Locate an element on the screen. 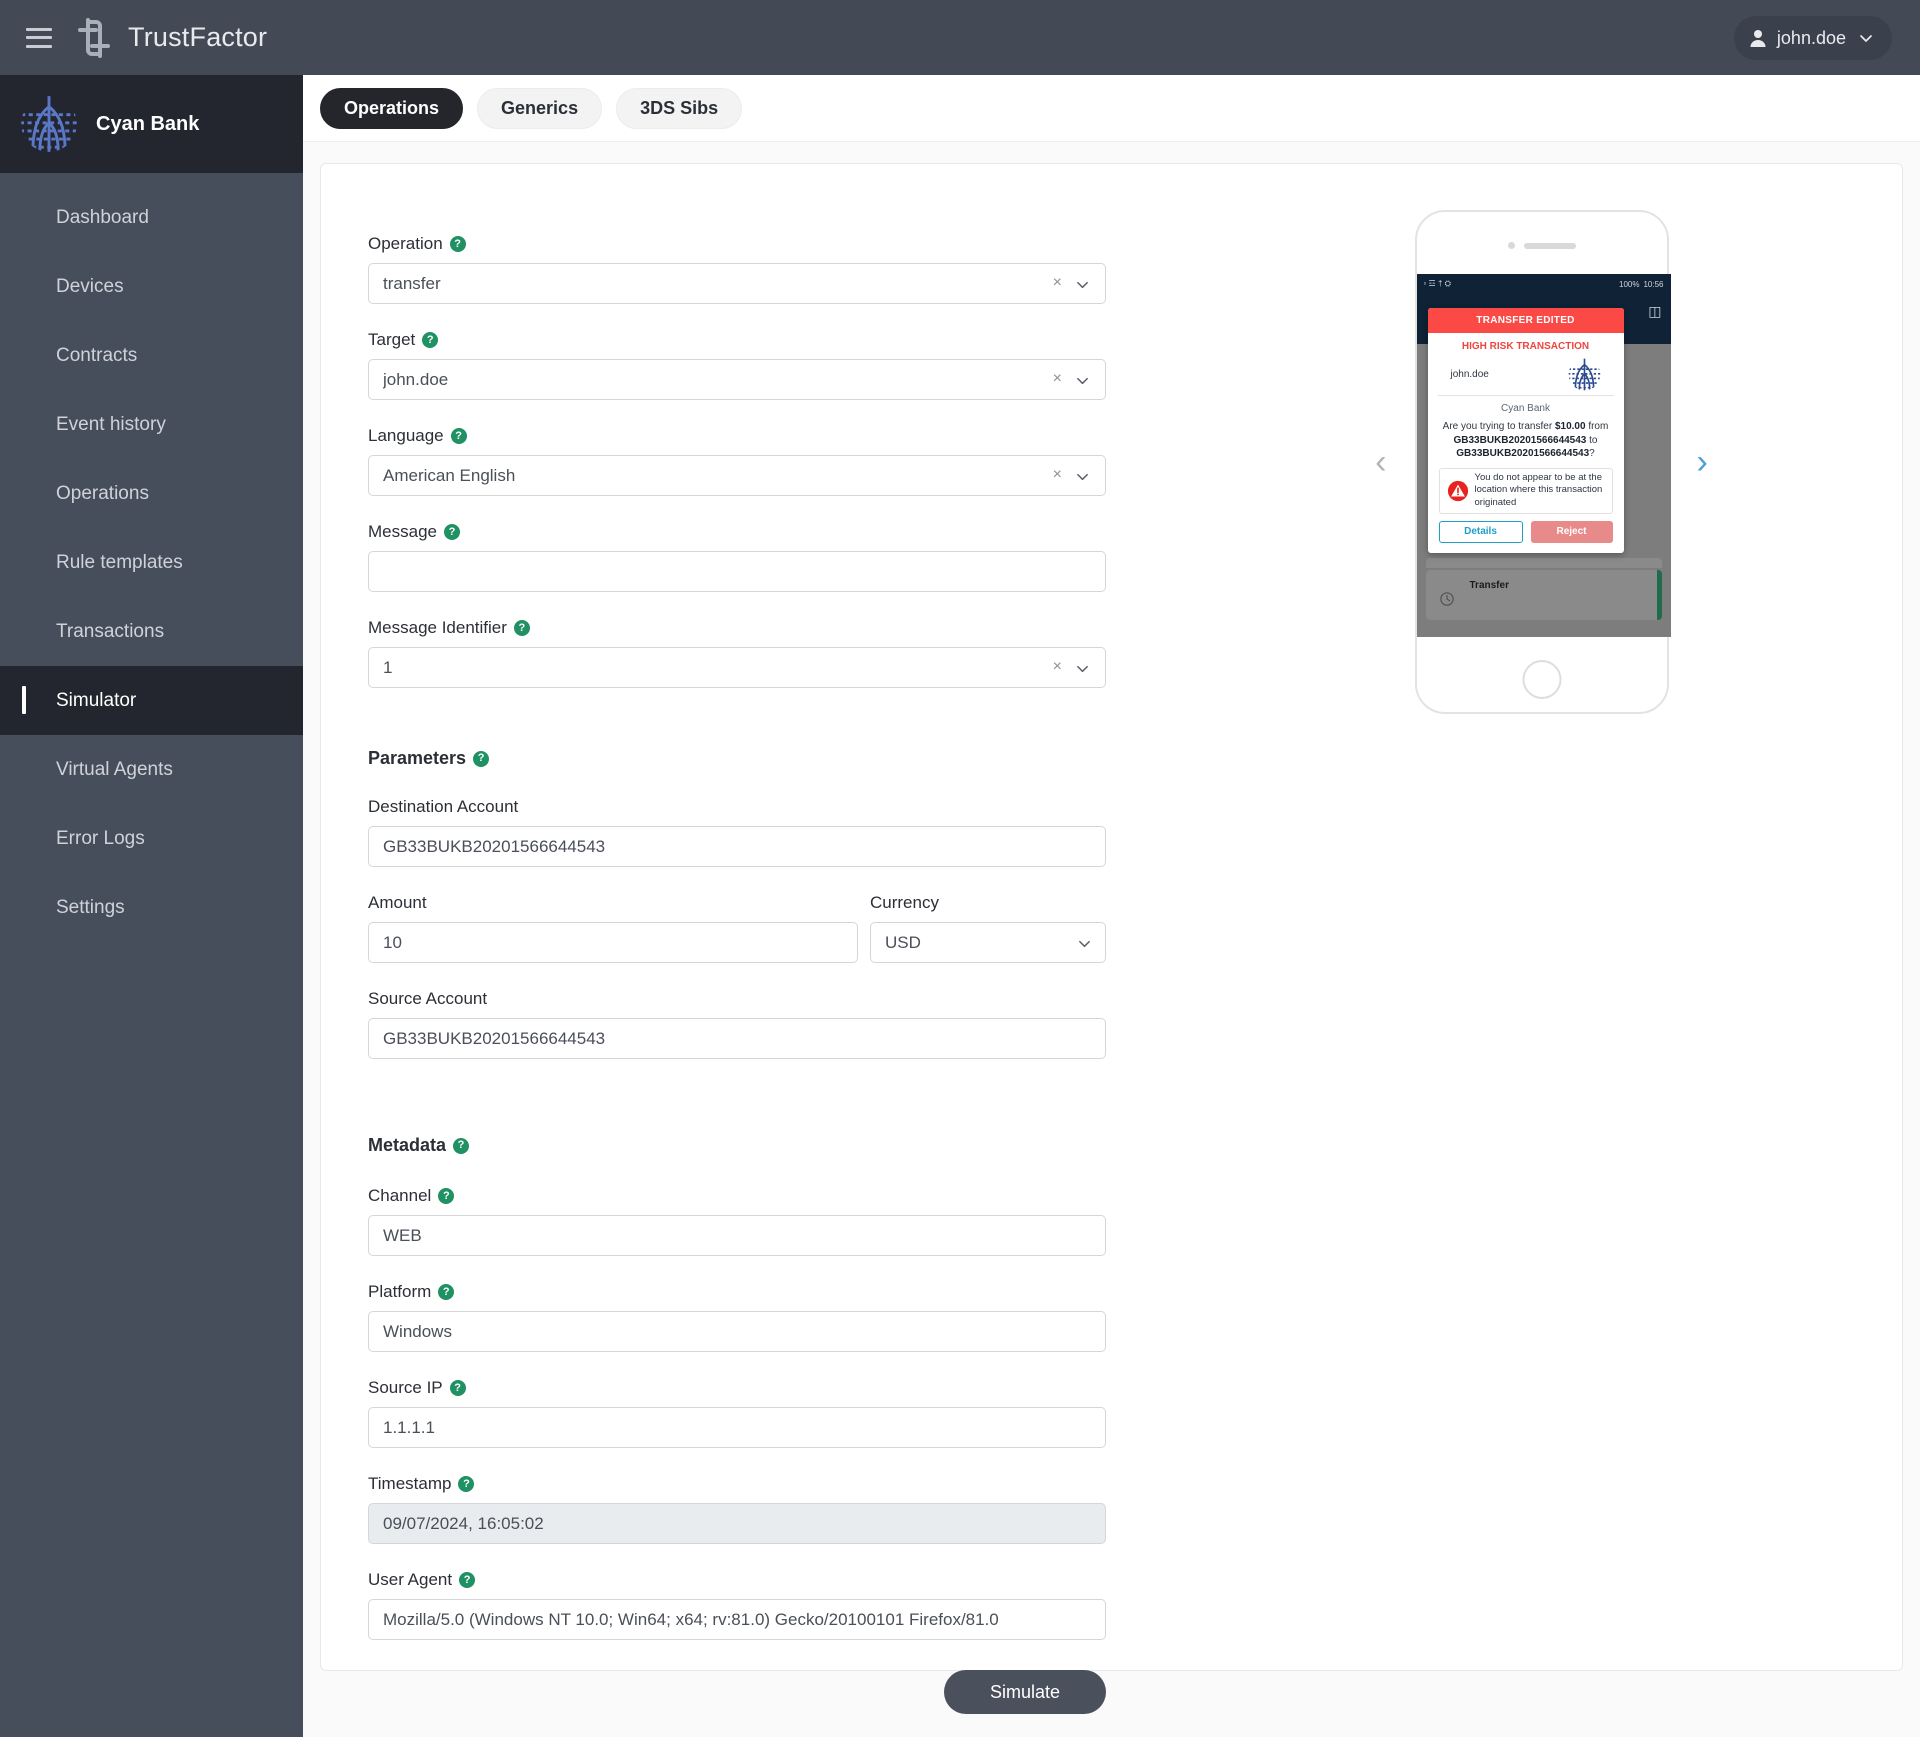 This screenshot has width=1920, height=1737. phone-status-bar: ▫ ☲ † ⛭ 100% 10:56 is located at coordinates (1543, 284).